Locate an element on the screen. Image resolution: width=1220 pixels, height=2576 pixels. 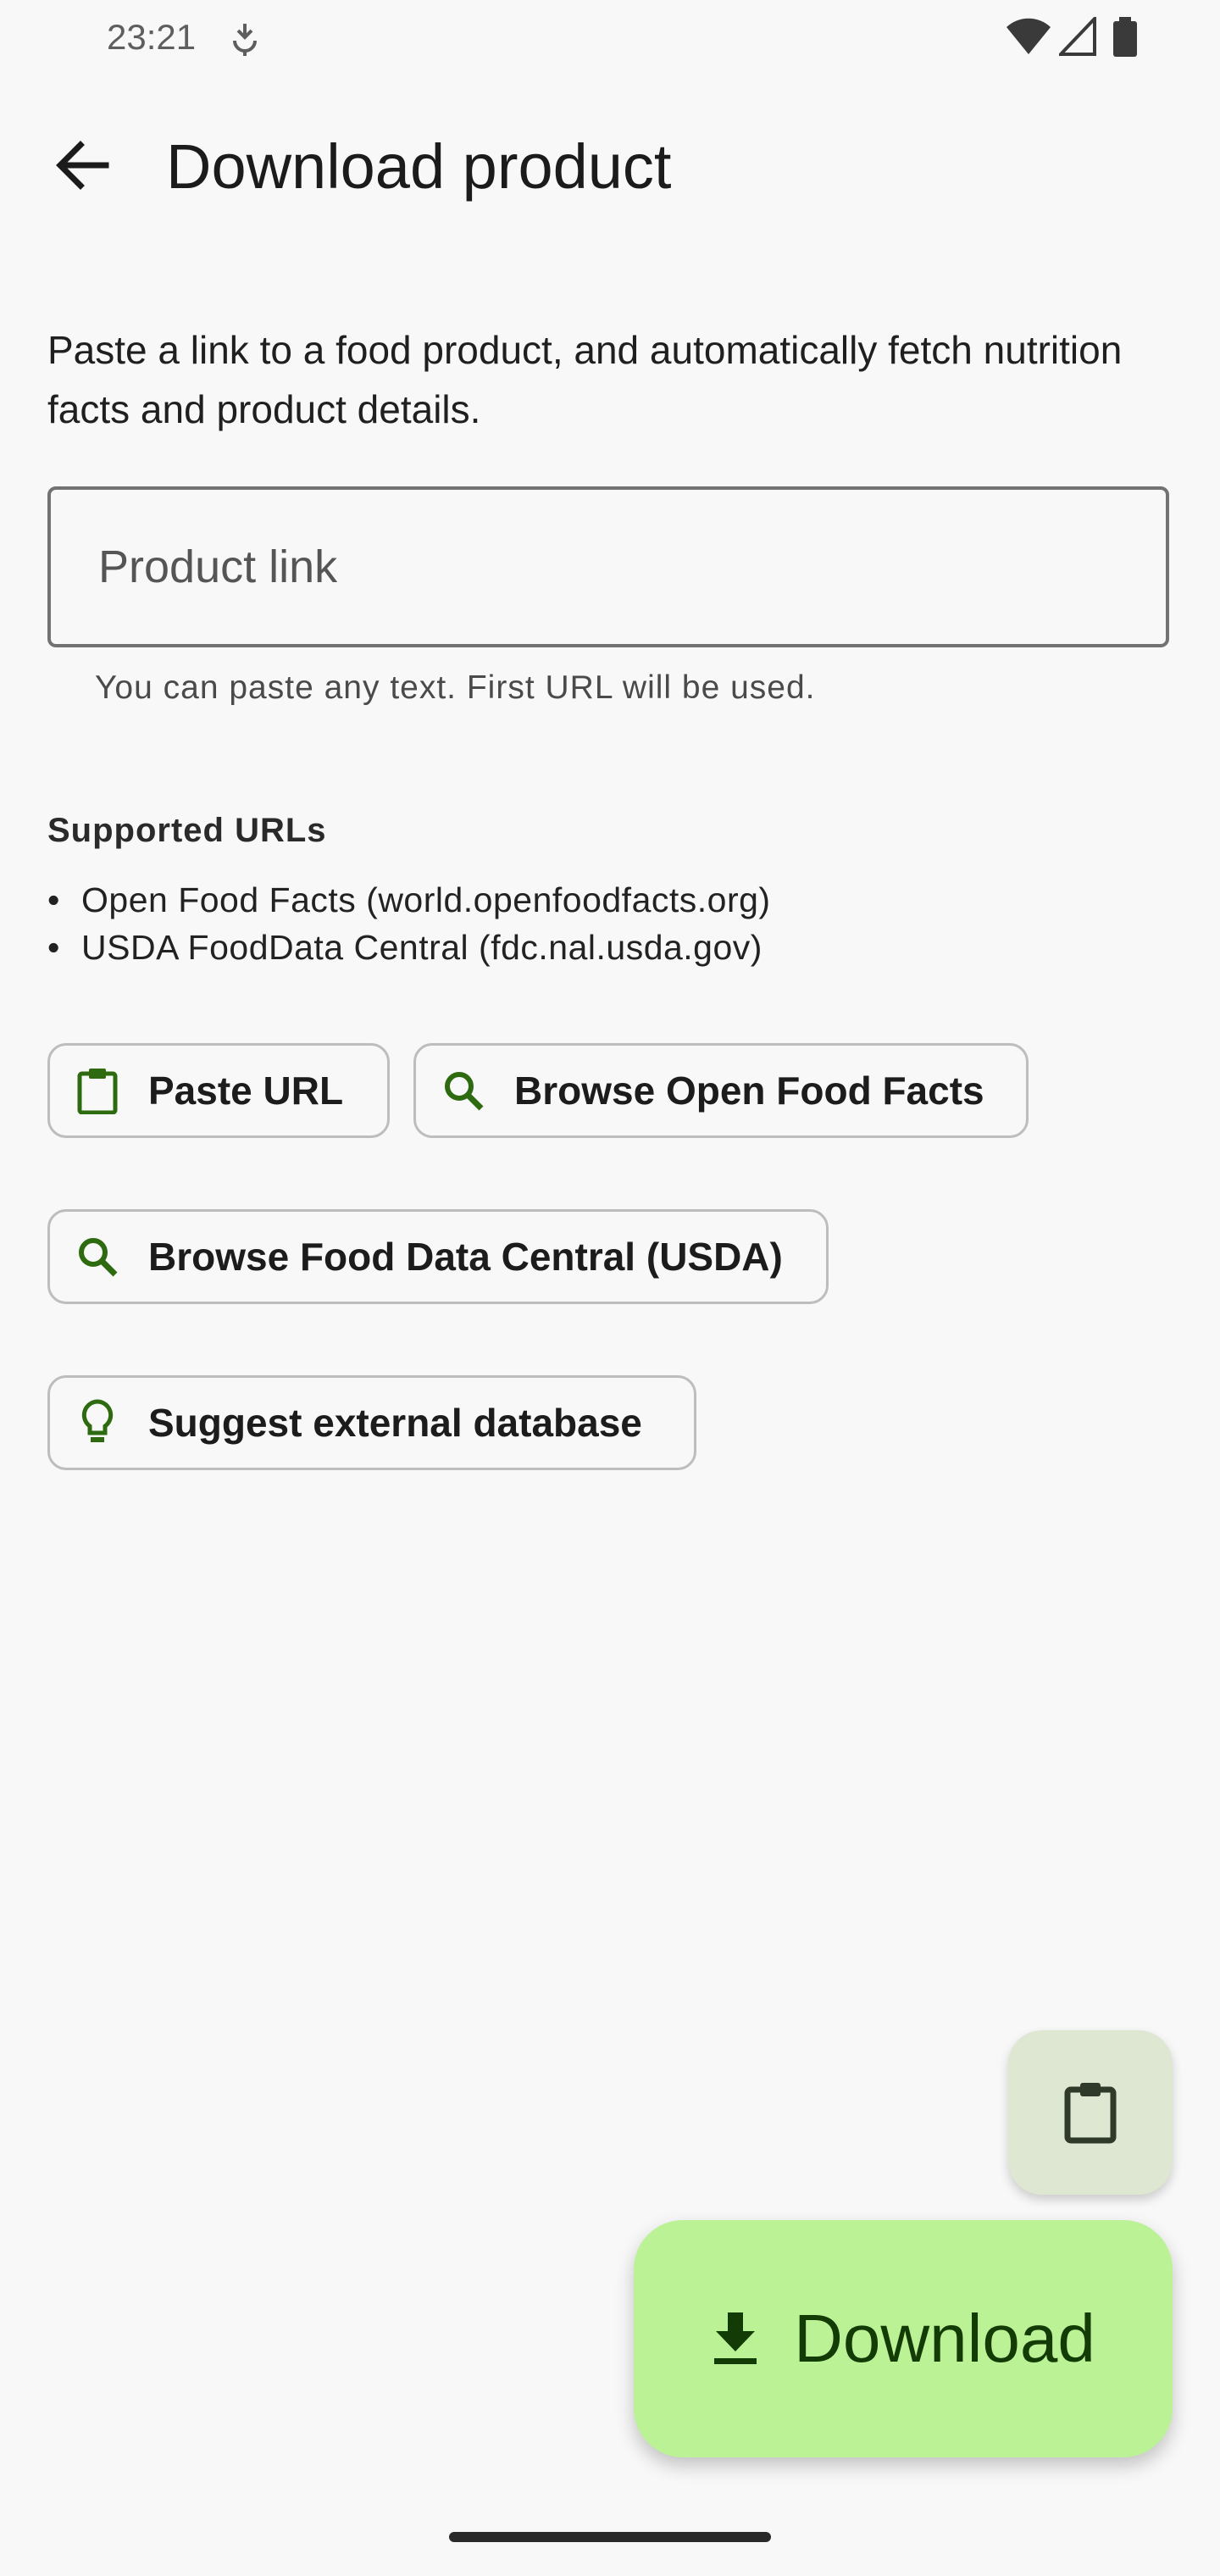
usb-debug-icon is located at coordinates (245, 40).